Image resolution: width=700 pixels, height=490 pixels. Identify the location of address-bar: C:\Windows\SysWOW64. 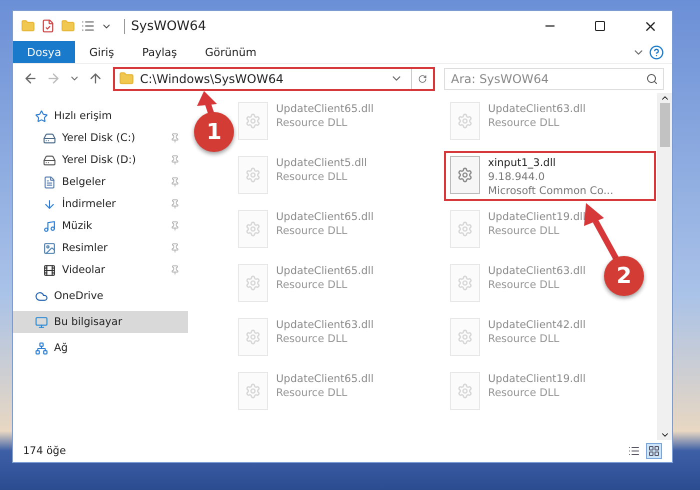
(274, 78).